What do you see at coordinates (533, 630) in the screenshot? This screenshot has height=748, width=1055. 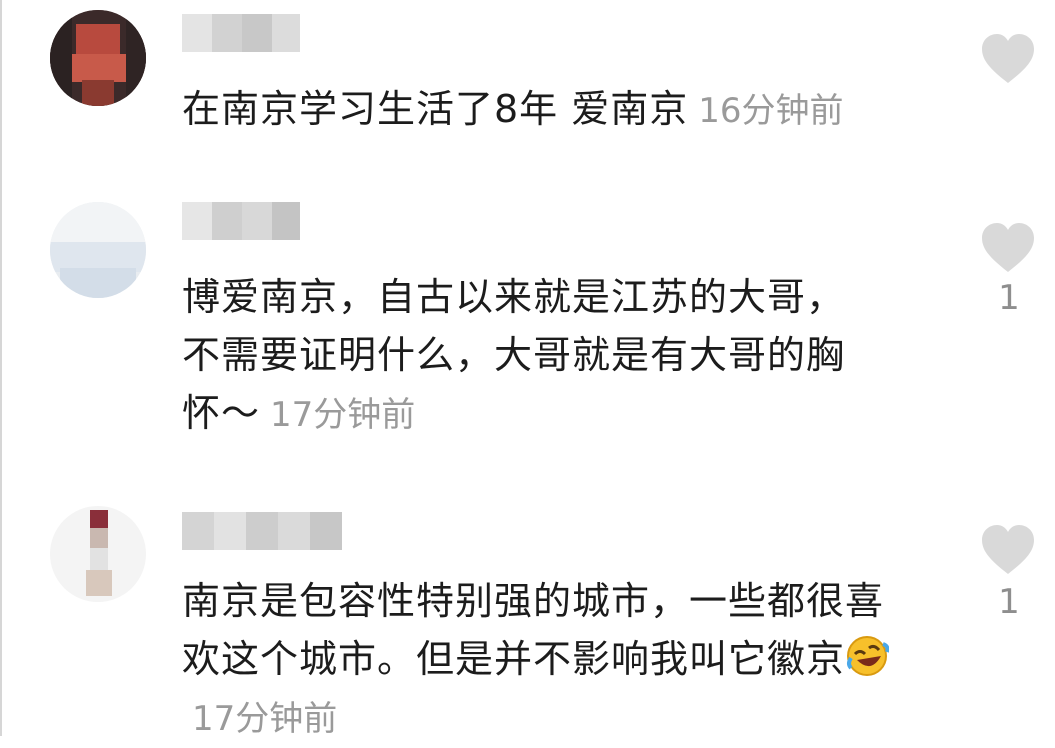 I see `comment-body: 南京是包容性特别强的城市，一些都很喜欢这个城市。但是并不影响我叫它徽京` at bounding box center [533, 630].